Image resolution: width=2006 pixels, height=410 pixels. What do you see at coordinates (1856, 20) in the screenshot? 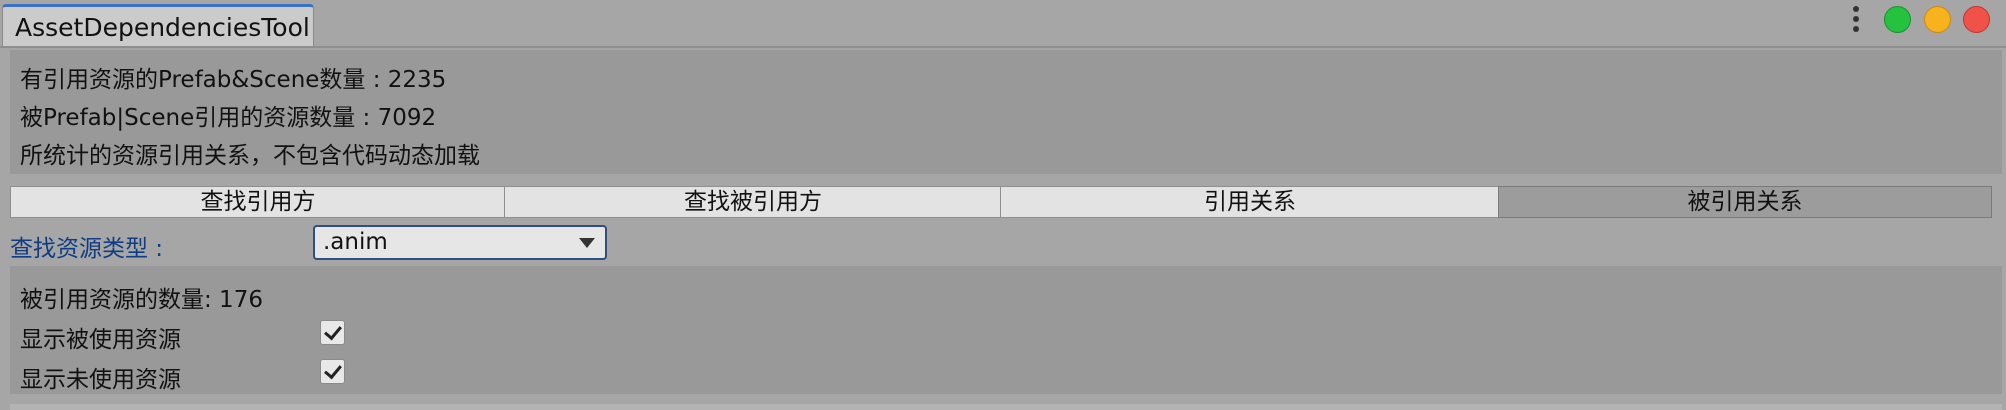
I see `kebab-menu-icon` at bounding box center [1856, 20].